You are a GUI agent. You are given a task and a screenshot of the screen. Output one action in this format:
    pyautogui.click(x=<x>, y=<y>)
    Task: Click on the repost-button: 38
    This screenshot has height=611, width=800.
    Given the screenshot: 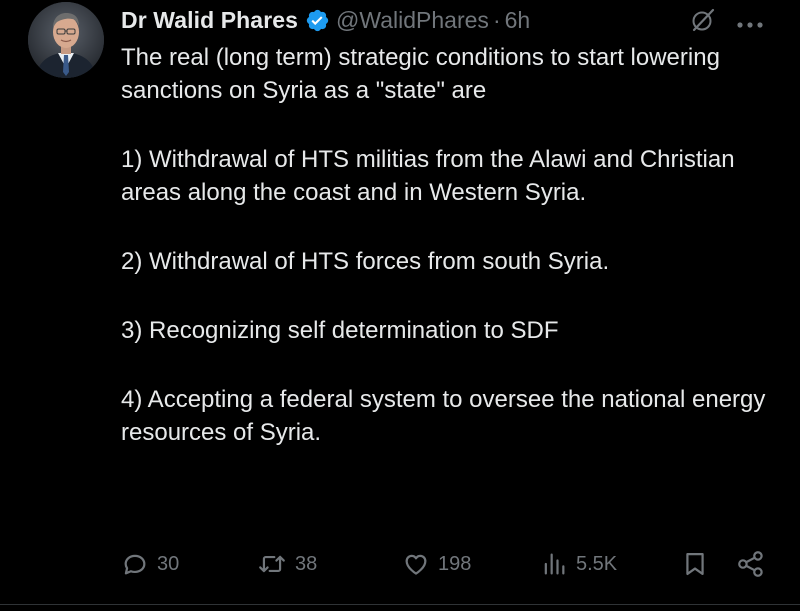 What is the action you would take?
    pyautogui.click(x=287, y=564)
    